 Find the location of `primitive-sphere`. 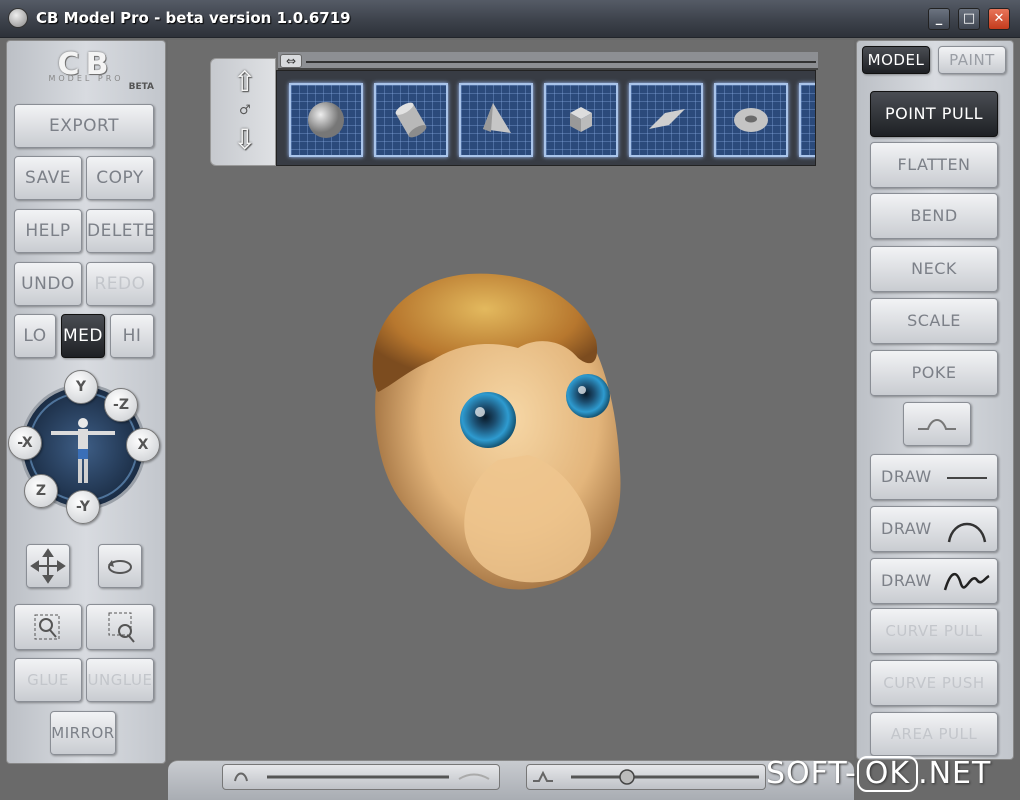

primitive-sphere is located at coordinates (326, 120).